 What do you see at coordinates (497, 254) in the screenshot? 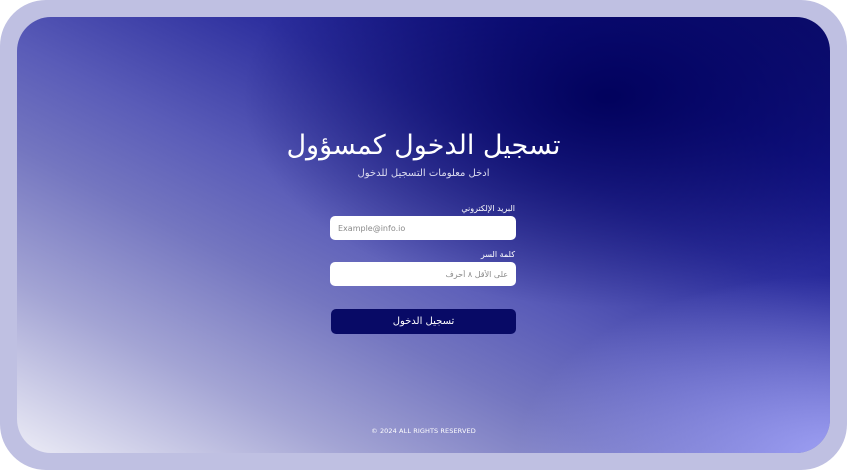
I see `password-label: كلمة السر` at bounding box center [497, 254].